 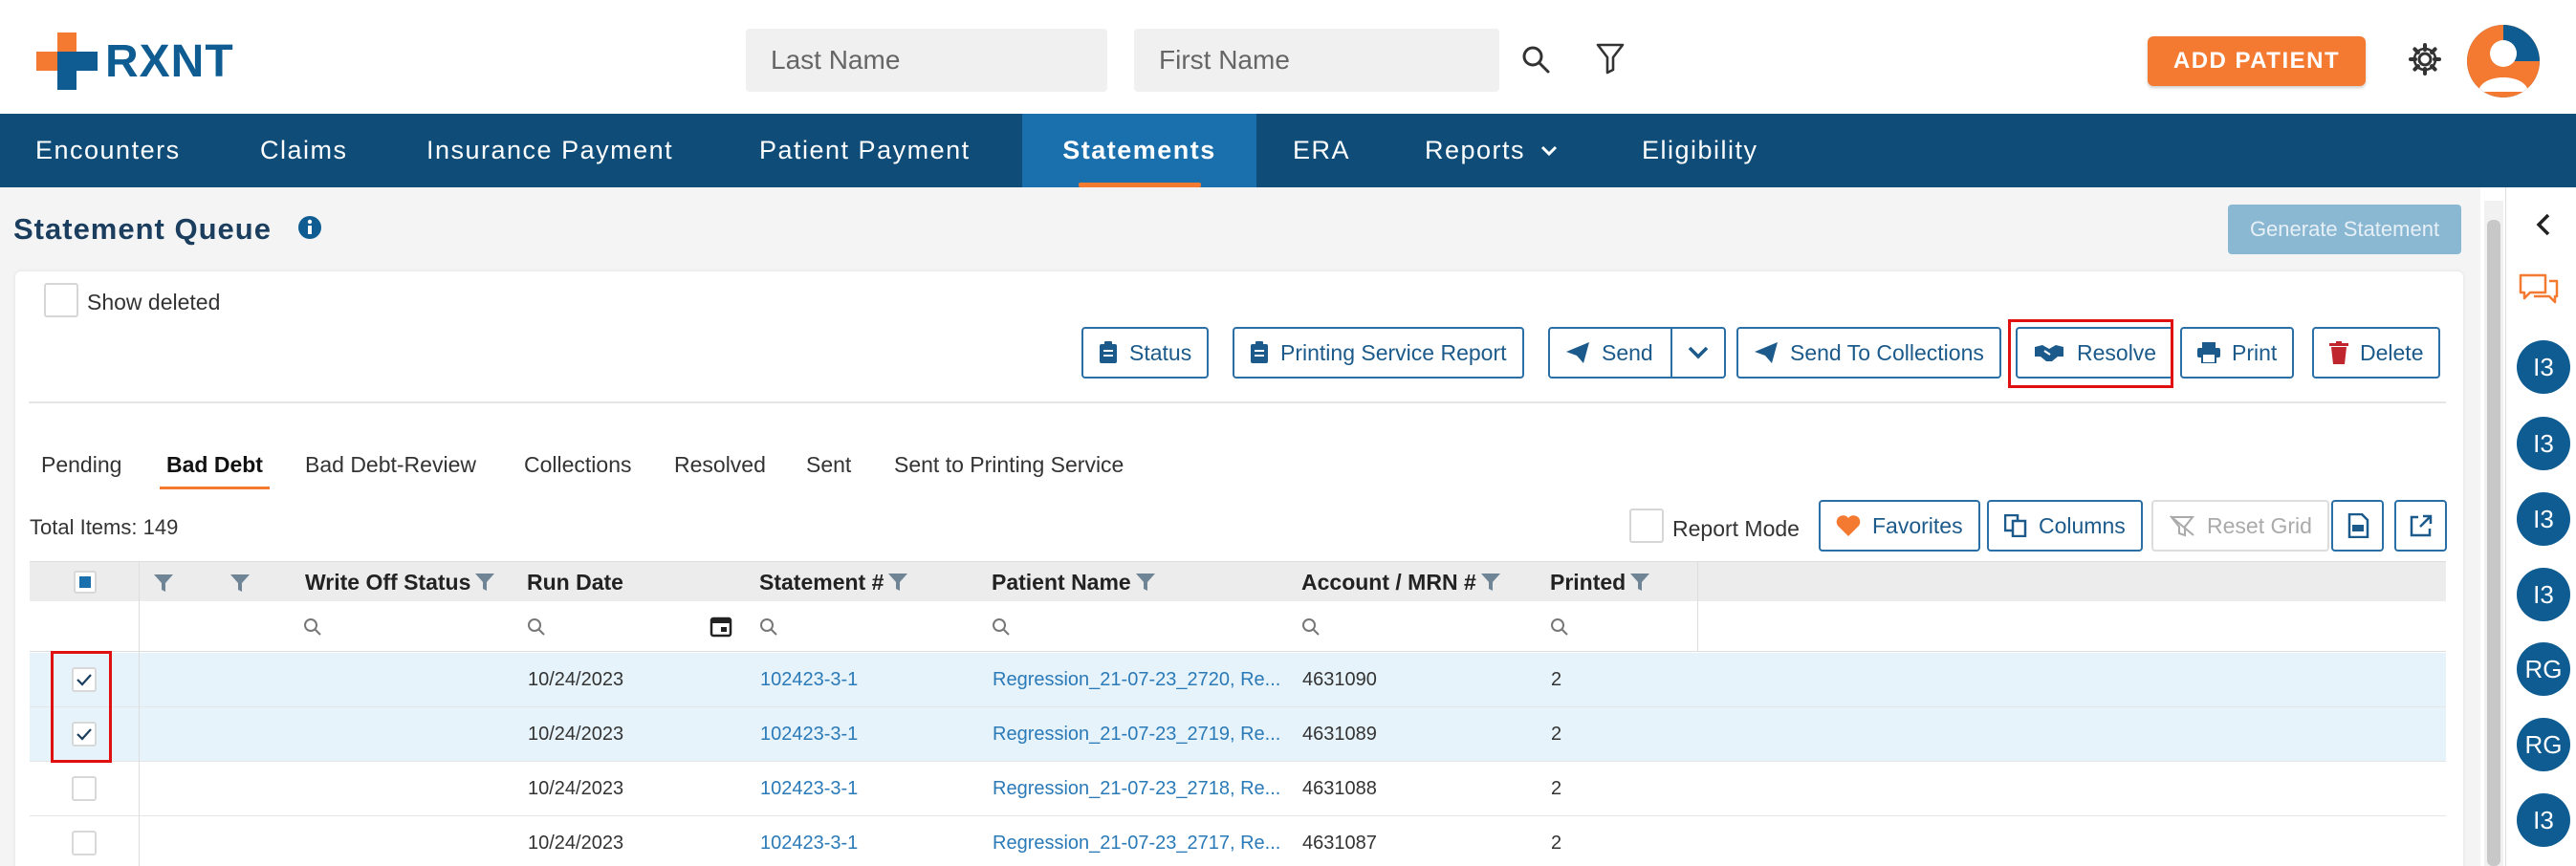 I want to click on send-dropdown-toggle, so click(x=1698, y=353).